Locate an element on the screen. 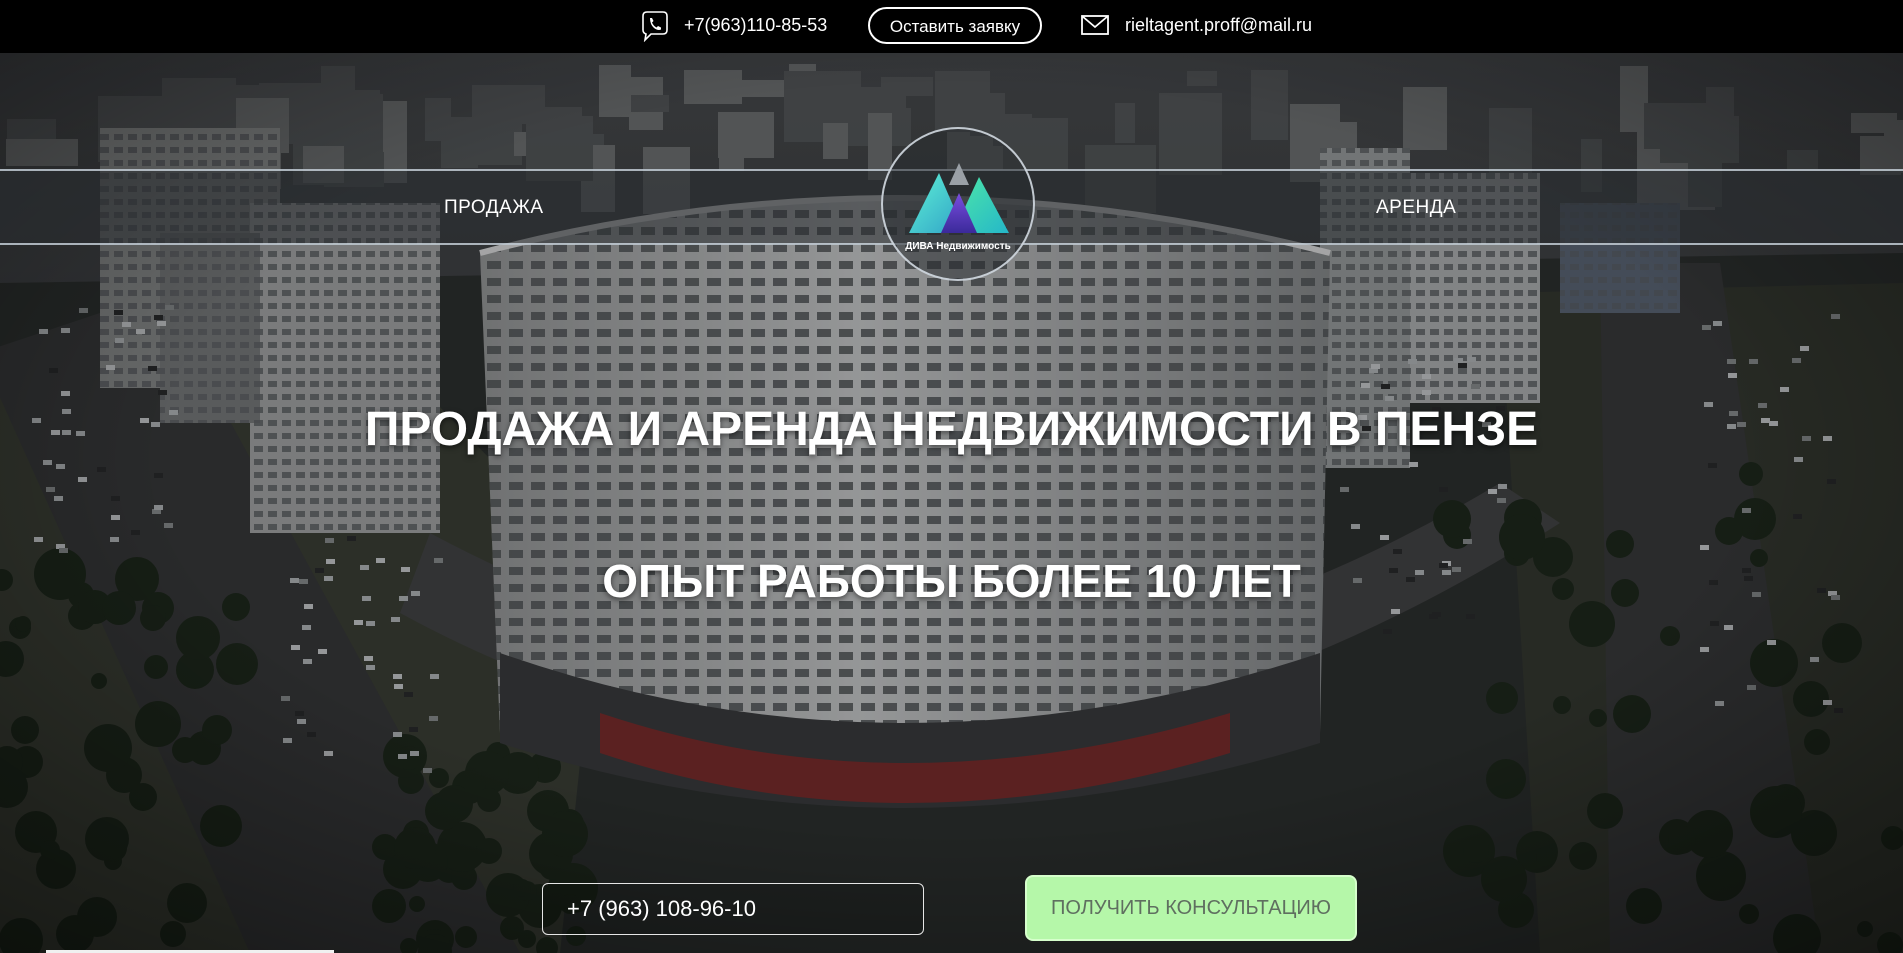 This screenshot has height=953, width=1903. phone-input is located at coordinates (733, 909).